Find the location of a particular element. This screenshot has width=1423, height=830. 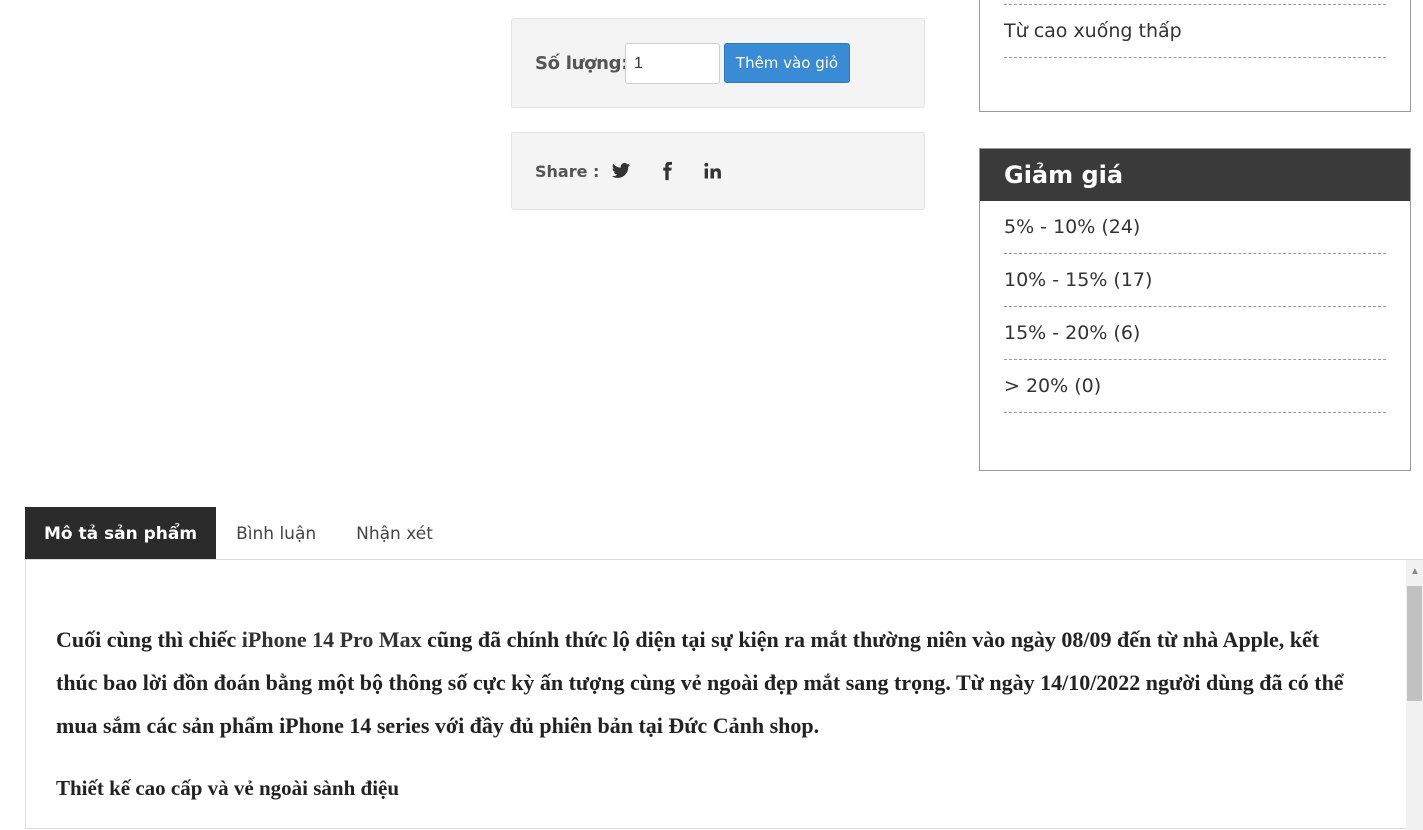

tab-reviews: Nhận xét is located at coordinates (394, 533).